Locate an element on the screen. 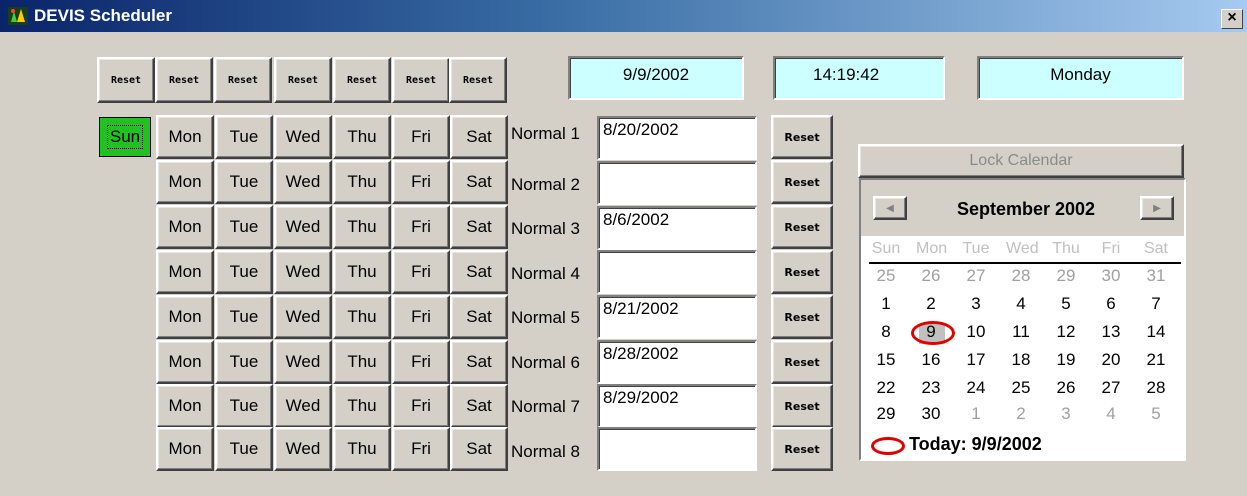 This screenshot has width=1247, height=496. calendar-day: 16 is located at coordinates (931, 360).